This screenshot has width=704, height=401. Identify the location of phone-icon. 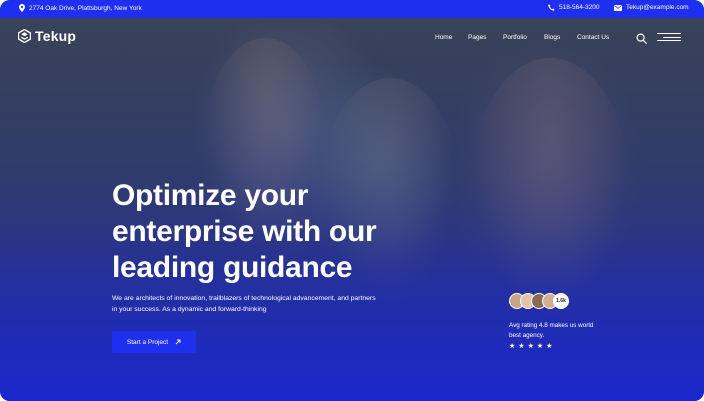
(551, 7).